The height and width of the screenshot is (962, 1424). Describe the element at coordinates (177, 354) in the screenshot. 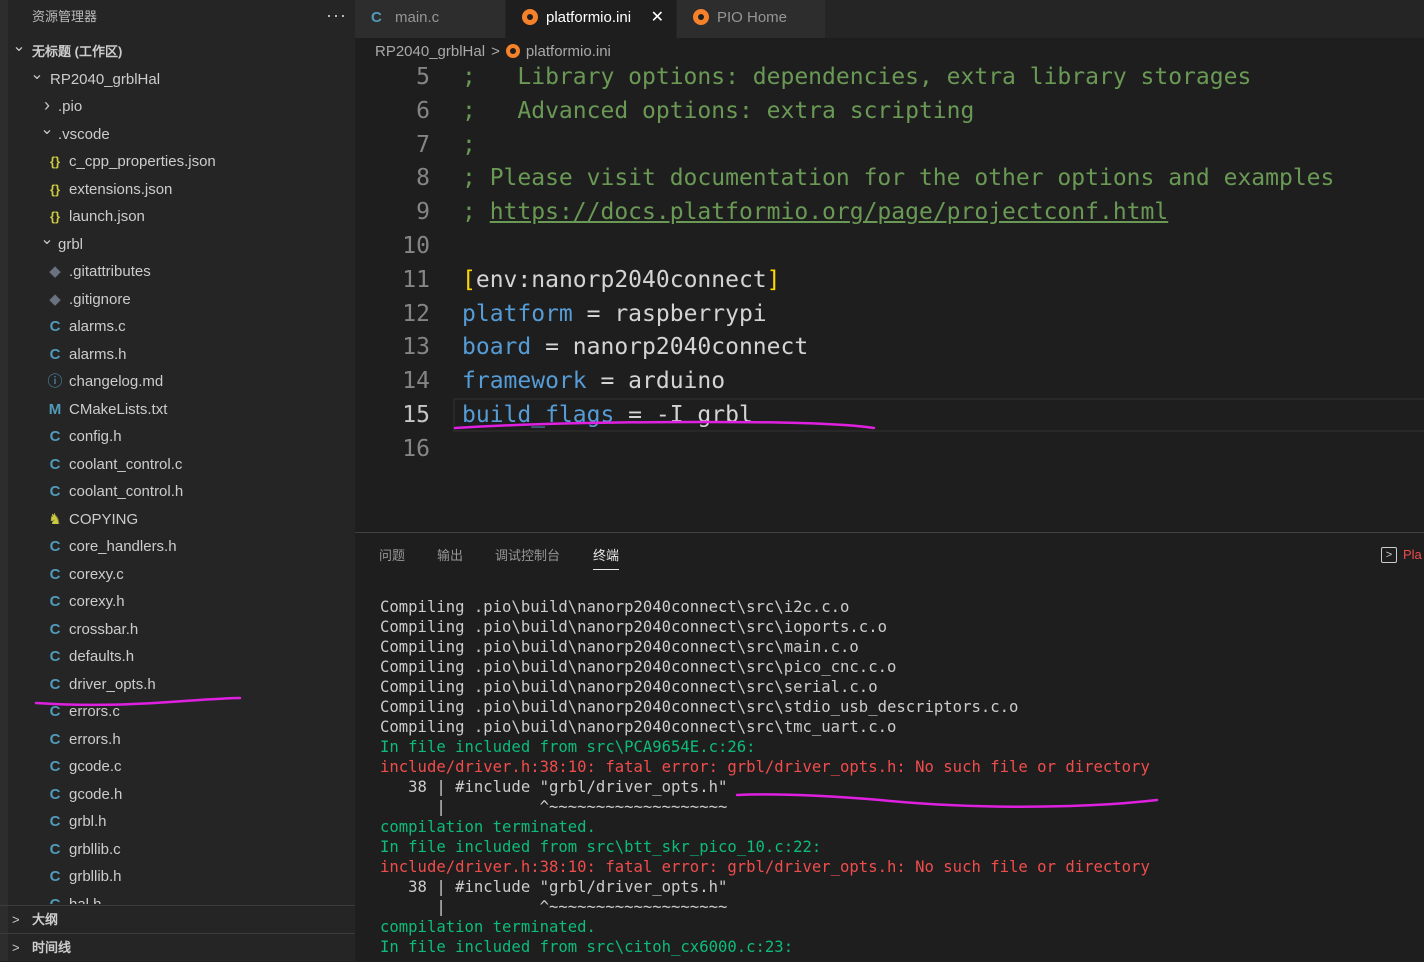

I see `tree-file: Calarms.h` at that location.